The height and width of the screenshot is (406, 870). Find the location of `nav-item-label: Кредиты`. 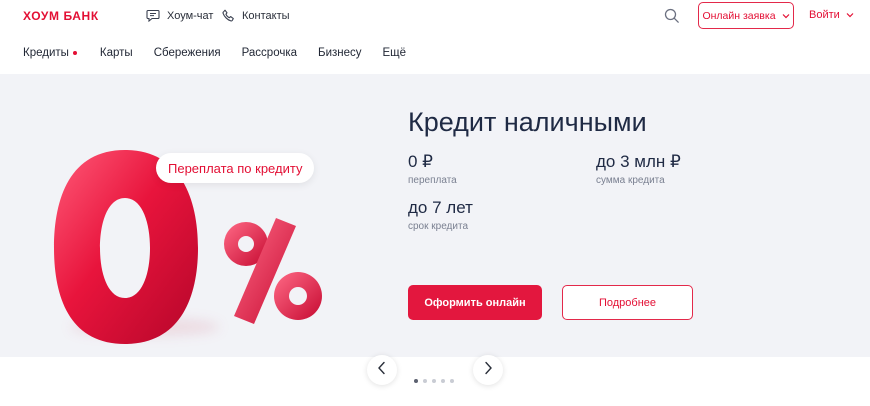

nav-item-label: Кредиты is located at coordinates (46, 53).